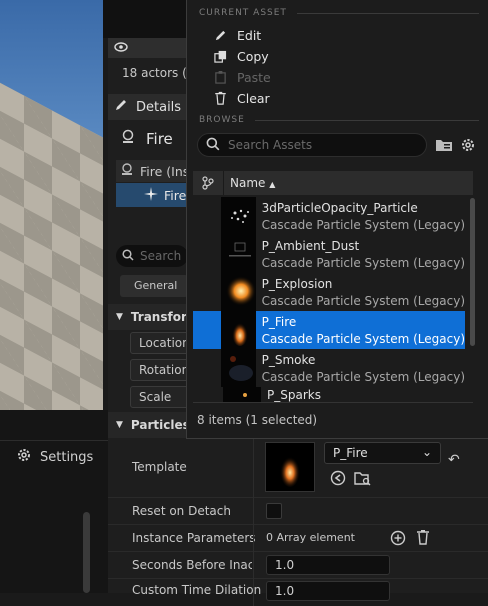 This screenshot has width=488, height=606. What do you see at coordinates (329, 394) in the screenshot?
I see `asset-item: P_Sparks` at bounding box center [329, 394].